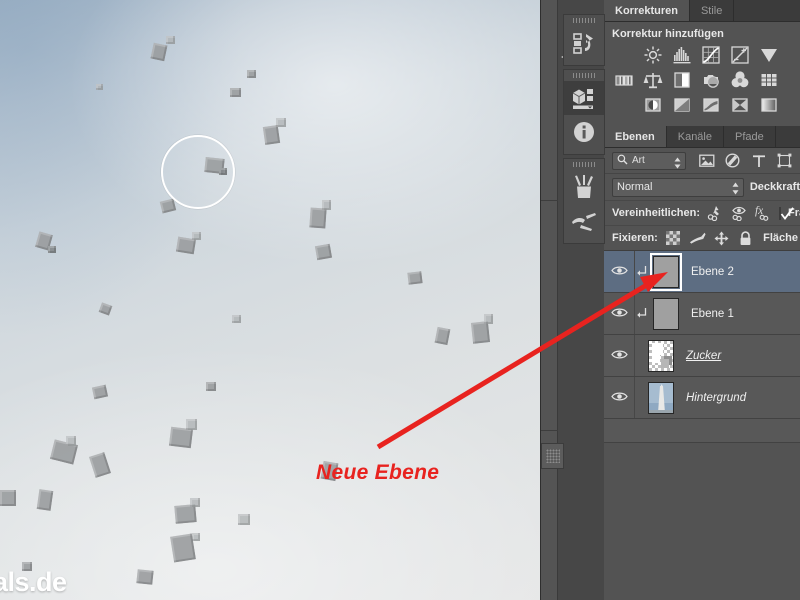 This screenshot has height=600, width=800. Describe the element at coordinates (635, 136) in the screenshot. I see `tab-ebenen: Ebenen` at that location.